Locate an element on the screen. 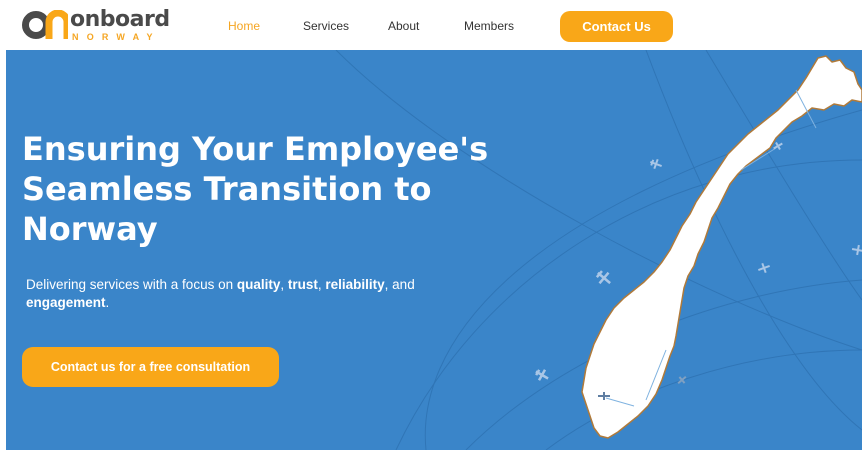  free-consultation-button: Contact us for a free consultation is located at coordinates (150, 367).